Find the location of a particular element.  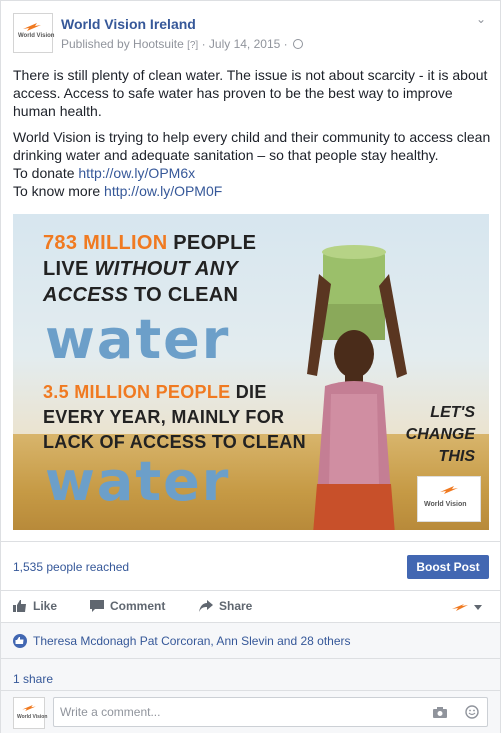

thumbs-up-icon is located at coordinates (19, 606).